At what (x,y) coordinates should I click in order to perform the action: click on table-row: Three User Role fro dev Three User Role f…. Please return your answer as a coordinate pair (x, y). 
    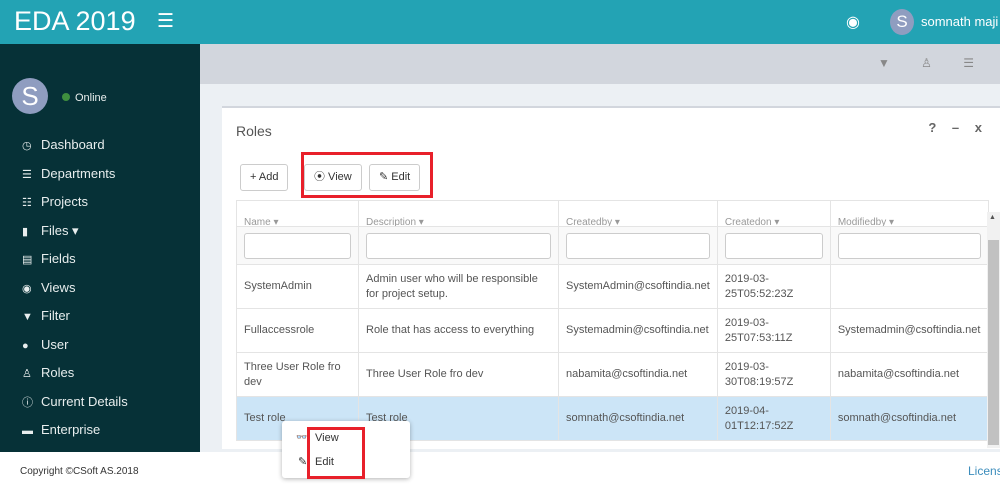
    Looking at the image, I should click on (612, 374).